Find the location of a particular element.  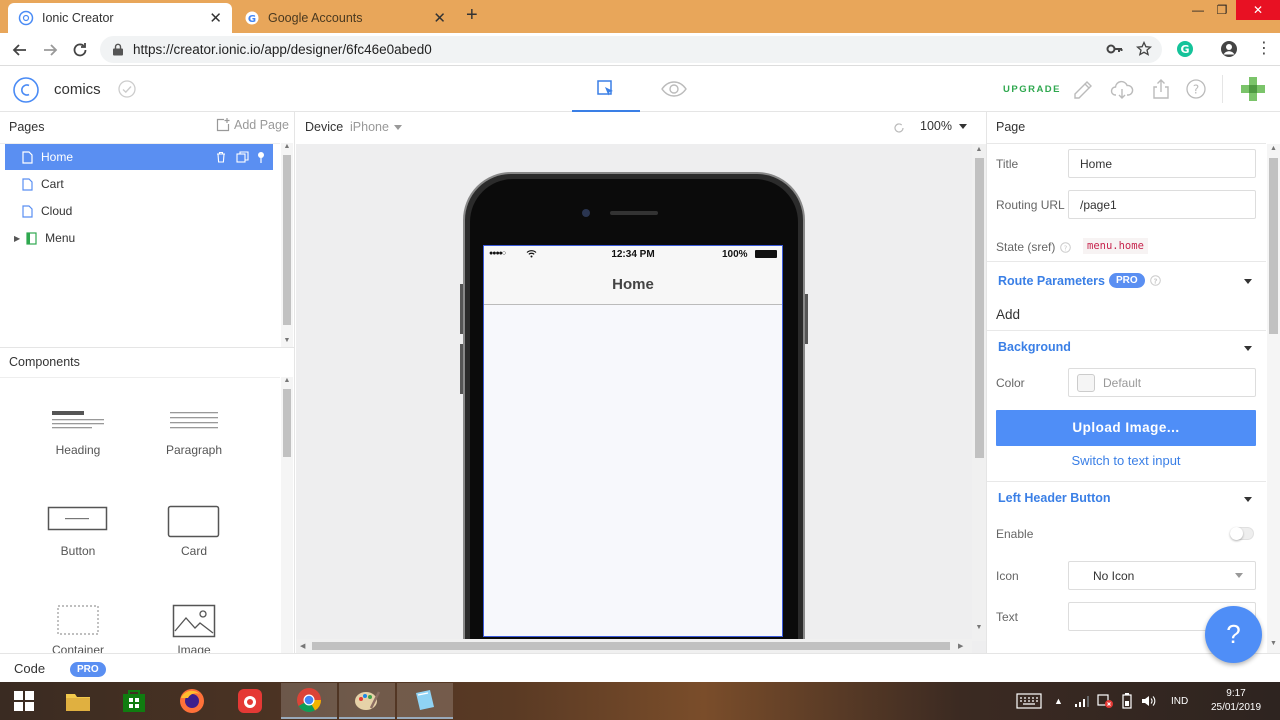

cloud-download-icon is located at coordinates (1122, 90).